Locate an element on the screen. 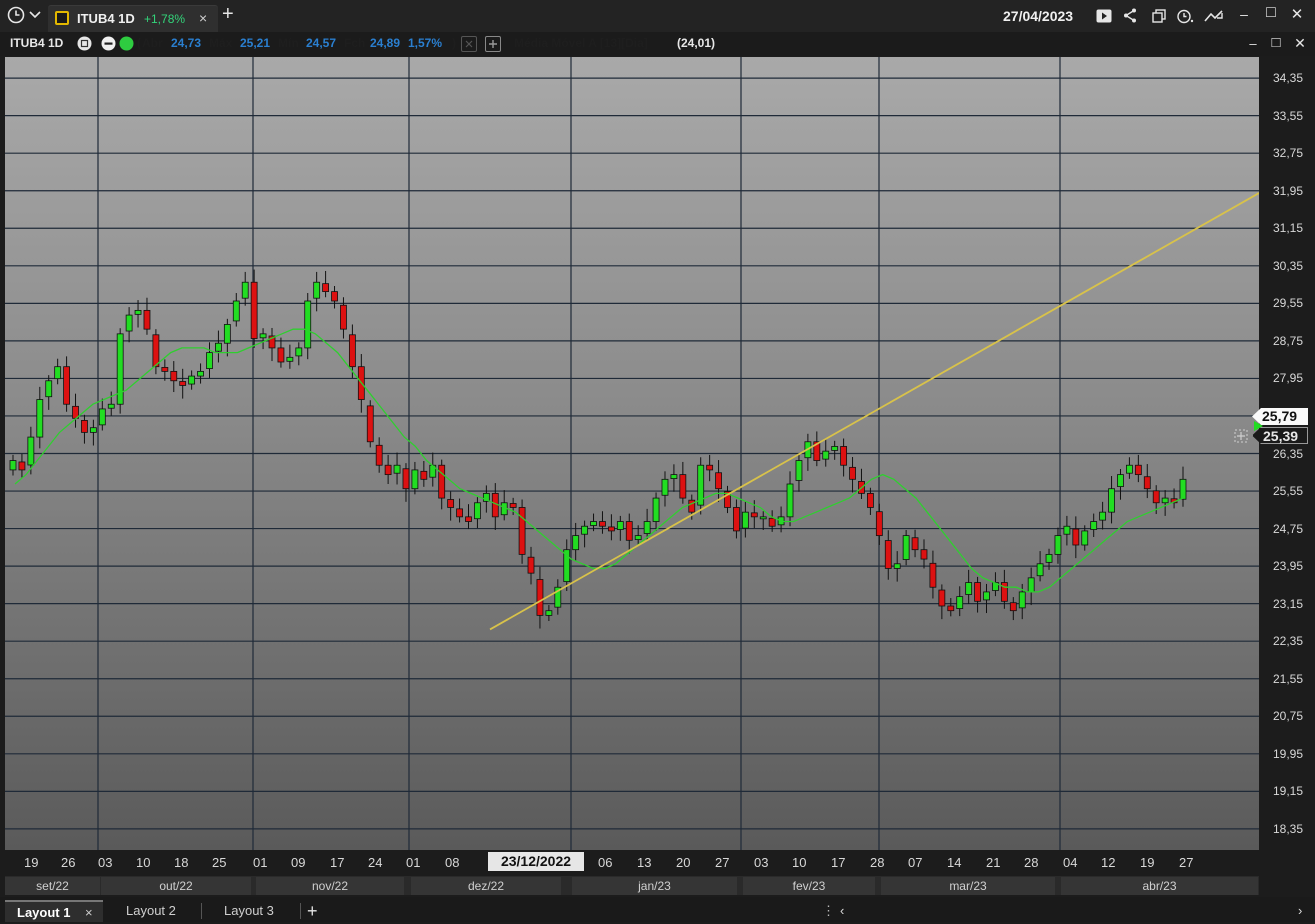 This screenshot has height=924, width=1315. scroll-right-icon: › is located at coordinates (1300, 911).